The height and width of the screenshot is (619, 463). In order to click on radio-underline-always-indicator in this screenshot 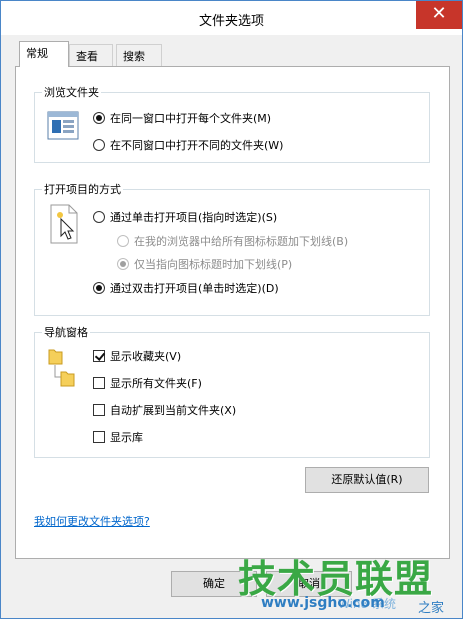, I will do `click(123, 241)`.